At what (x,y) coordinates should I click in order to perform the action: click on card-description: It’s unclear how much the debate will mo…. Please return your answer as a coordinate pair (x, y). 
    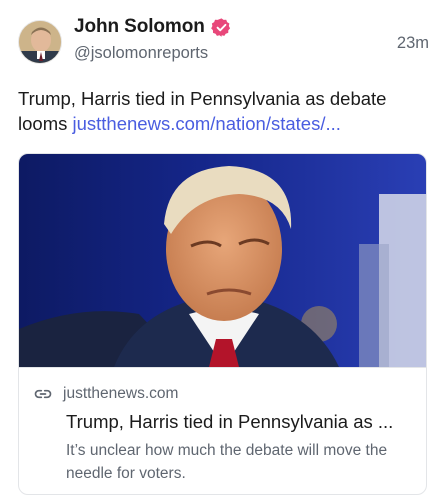
    Looking at the image, I should click on (227, 462).